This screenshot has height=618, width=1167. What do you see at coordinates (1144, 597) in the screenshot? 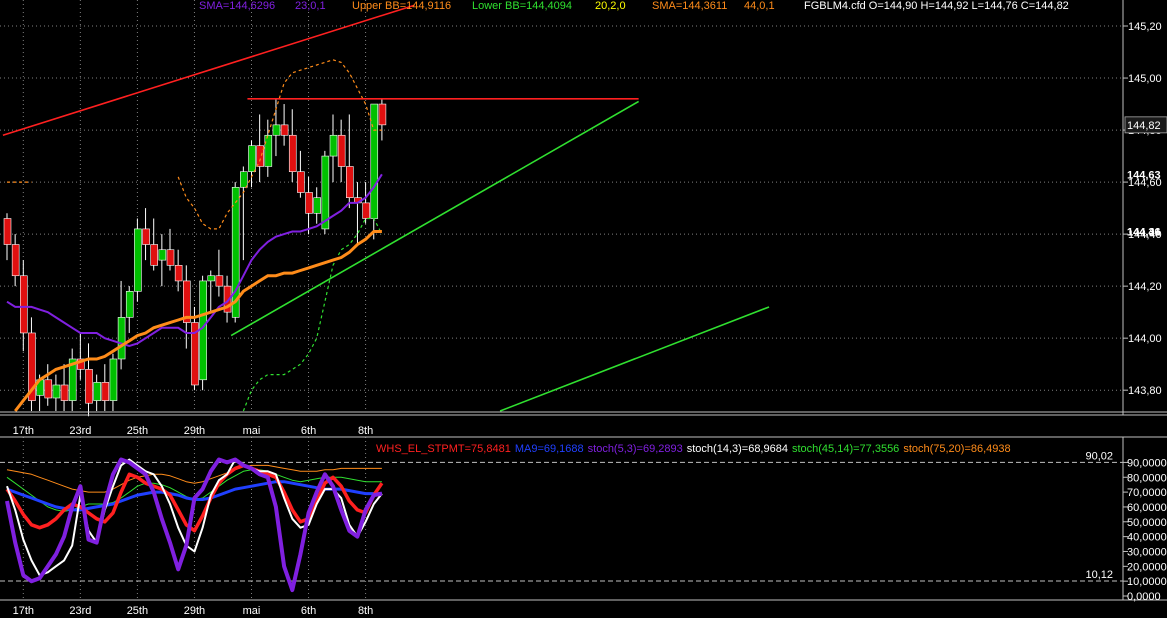
I see `osc-tick-label: 0,0000` at bounding box center [1144, 597].